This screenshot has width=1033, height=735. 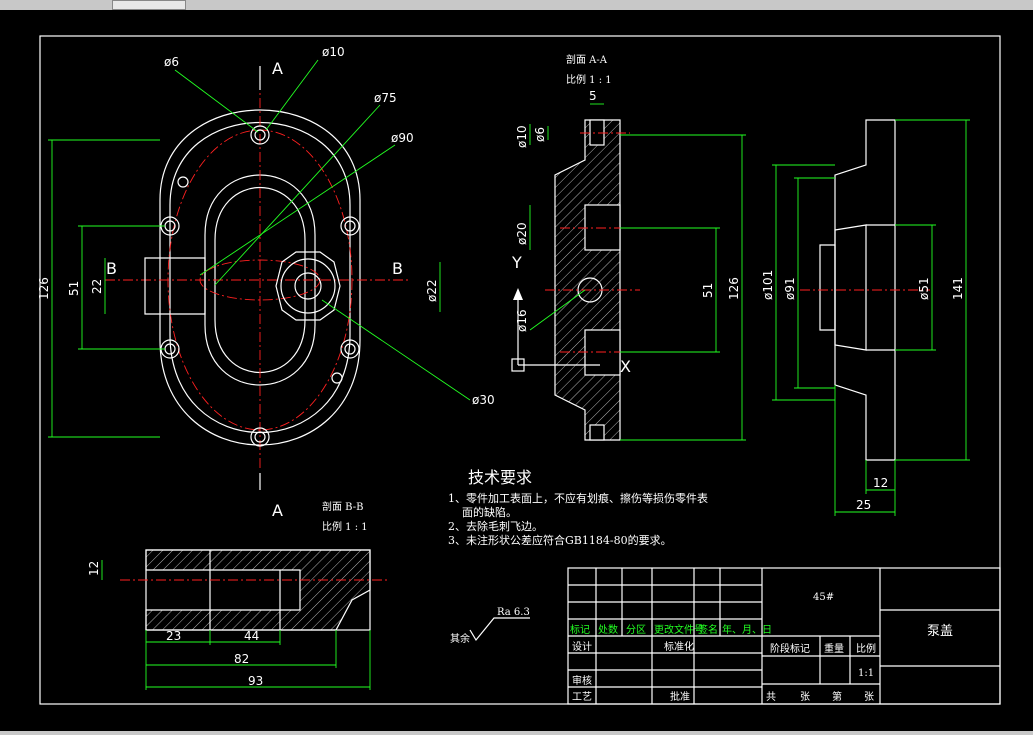 I want to click on aa-dim-phi6: ø6, so click(x=540, y=134).